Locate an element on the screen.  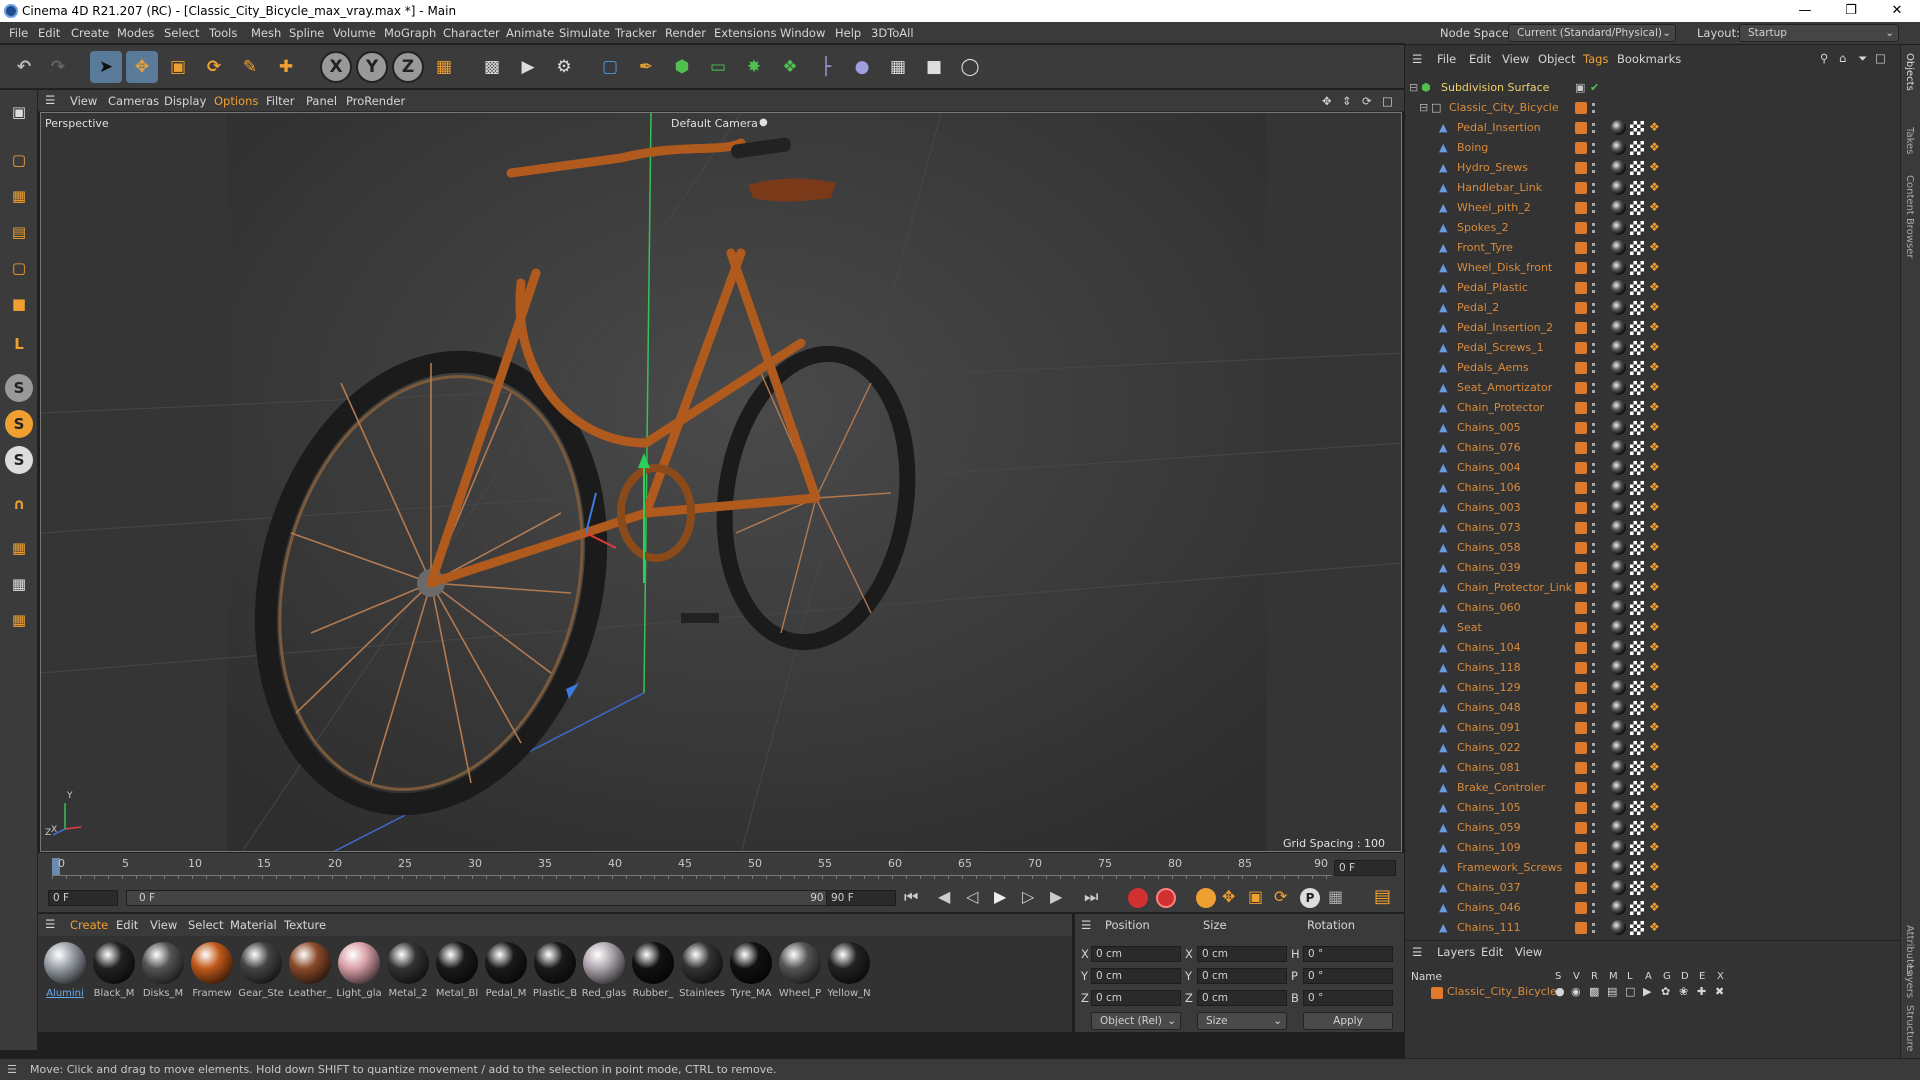
menu-tools: Tools is located at coordinates (223, 33).